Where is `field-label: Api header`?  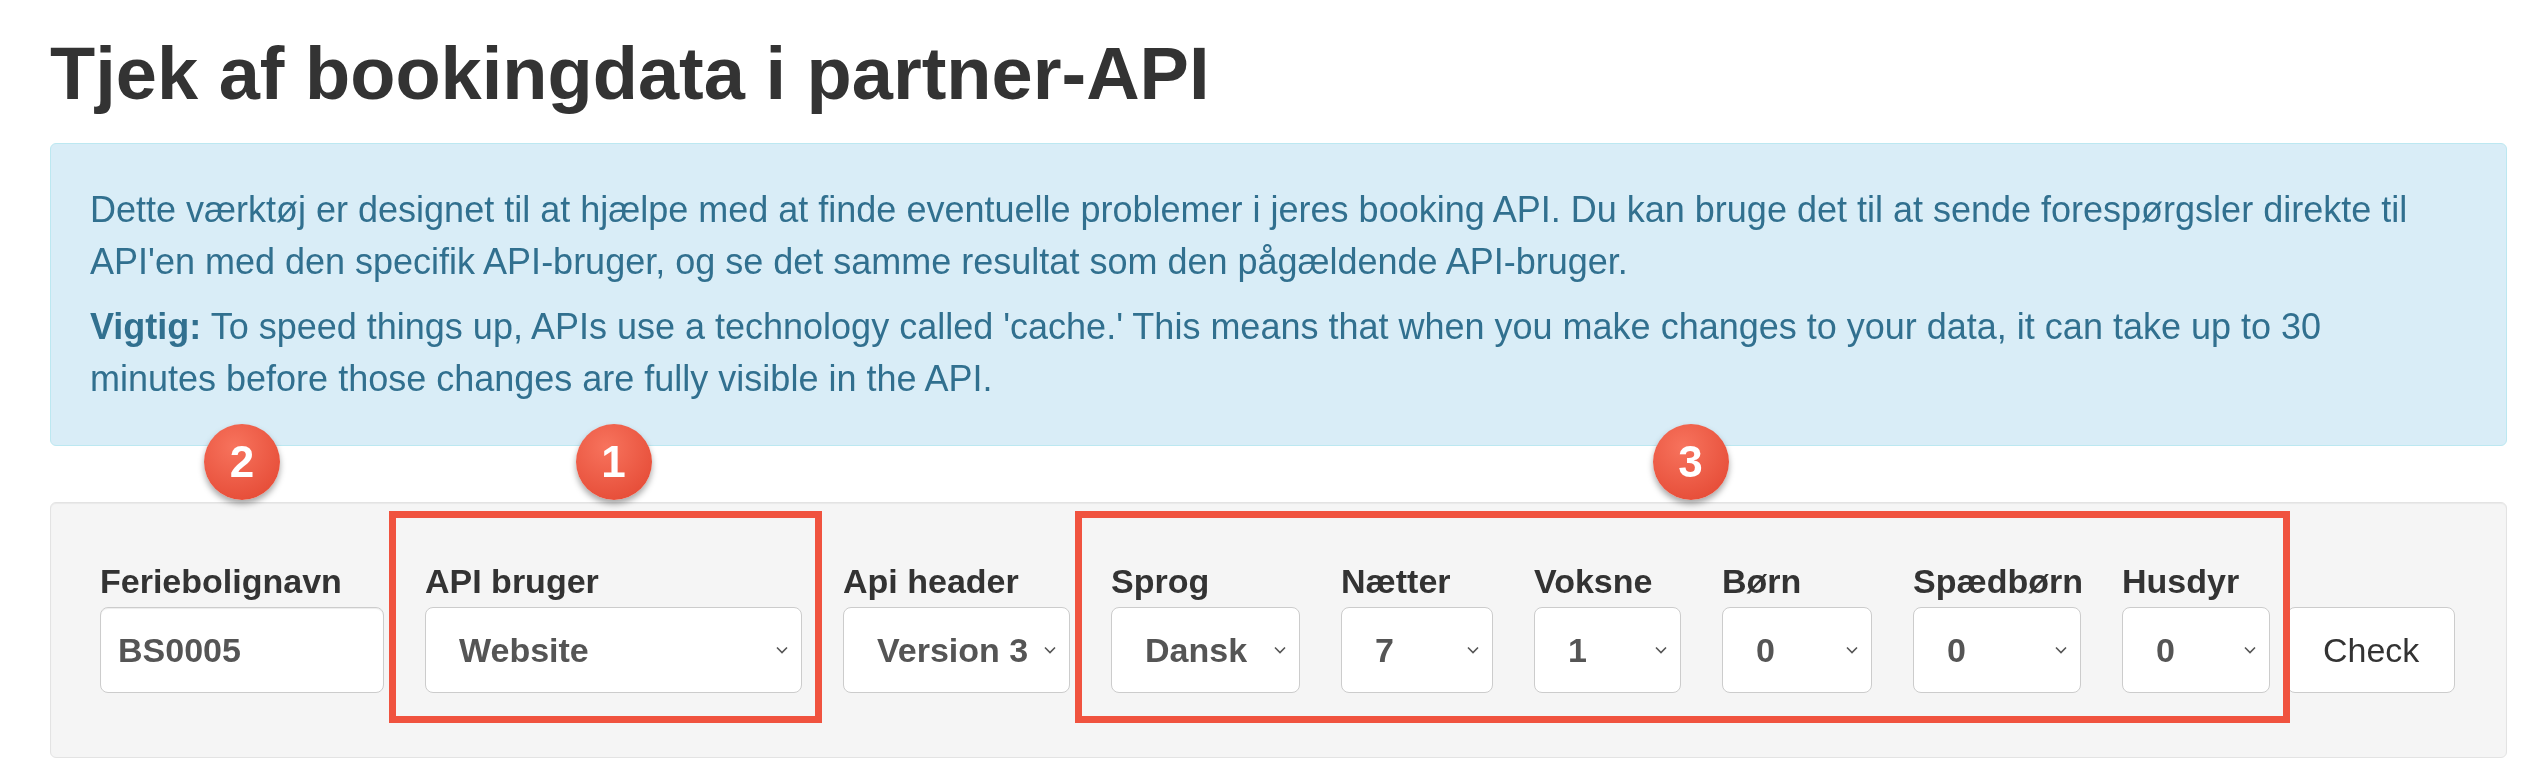
field-label: Api header is located at coordinates (931, 581).